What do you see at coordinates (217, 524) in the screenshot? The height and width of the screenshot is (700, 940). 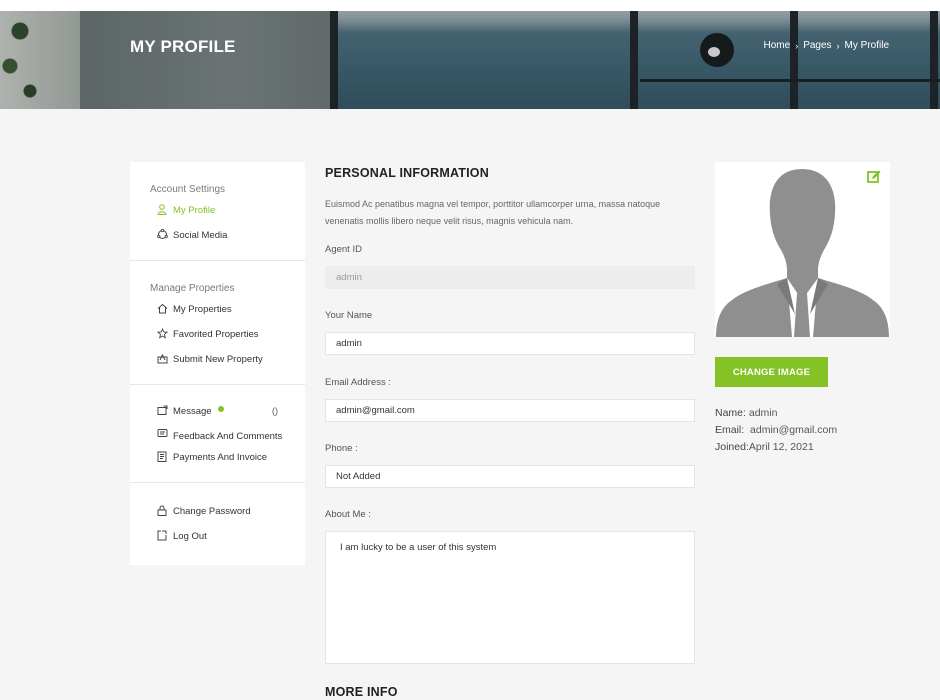 I see `sidebar-section-account-actions: Change Password Log Out` at bounding box center [217, 524].